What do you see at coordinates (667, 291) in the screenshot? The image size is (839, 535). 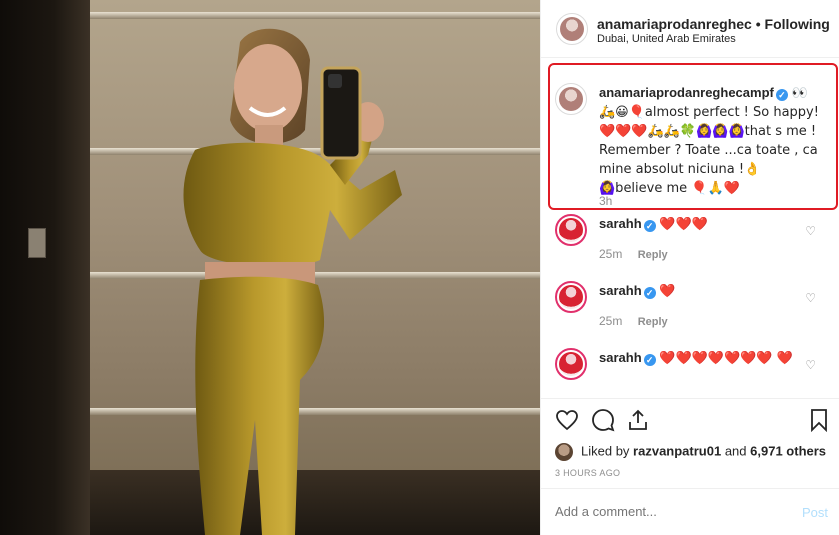 I see `comment-text: ❤️` at bounding box center [667, 291].